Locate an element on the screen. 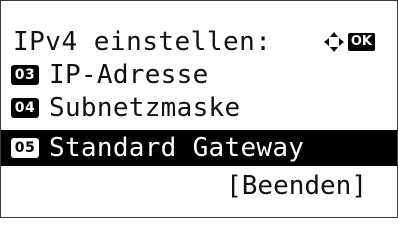  menu-item-ip-adresse: 03 IP-Adresse is located at coordinates (199, 75).